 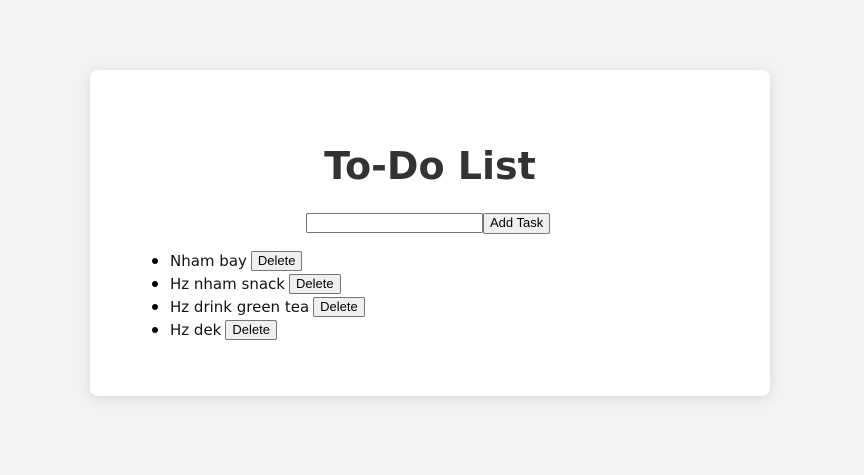 I want to click on add-task-form: Add Task, so click(x=428, y=223).